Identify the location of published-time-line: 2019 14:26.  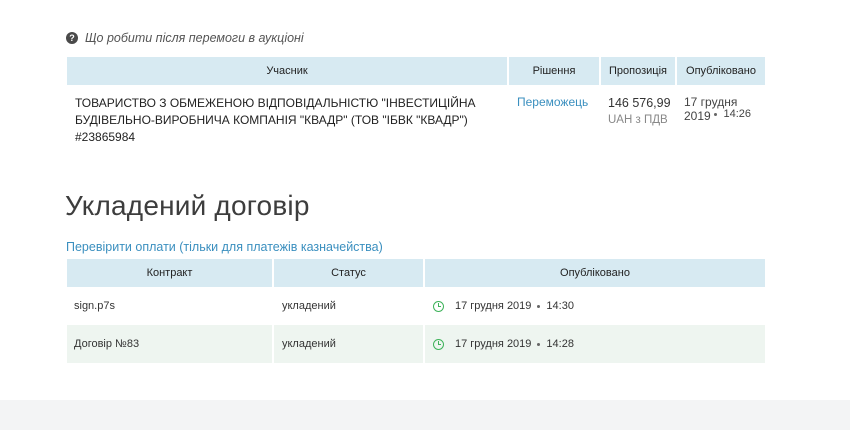
(717, 114).